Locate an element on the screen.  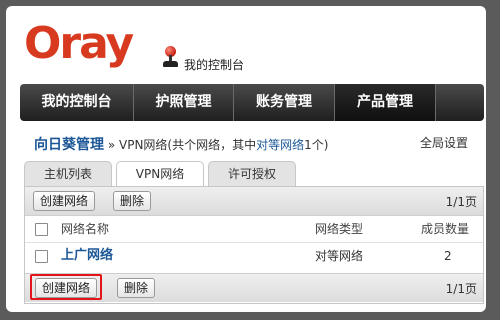
breadcrumb-peer-link: 对等网络 is located at coordinates (280, 145).